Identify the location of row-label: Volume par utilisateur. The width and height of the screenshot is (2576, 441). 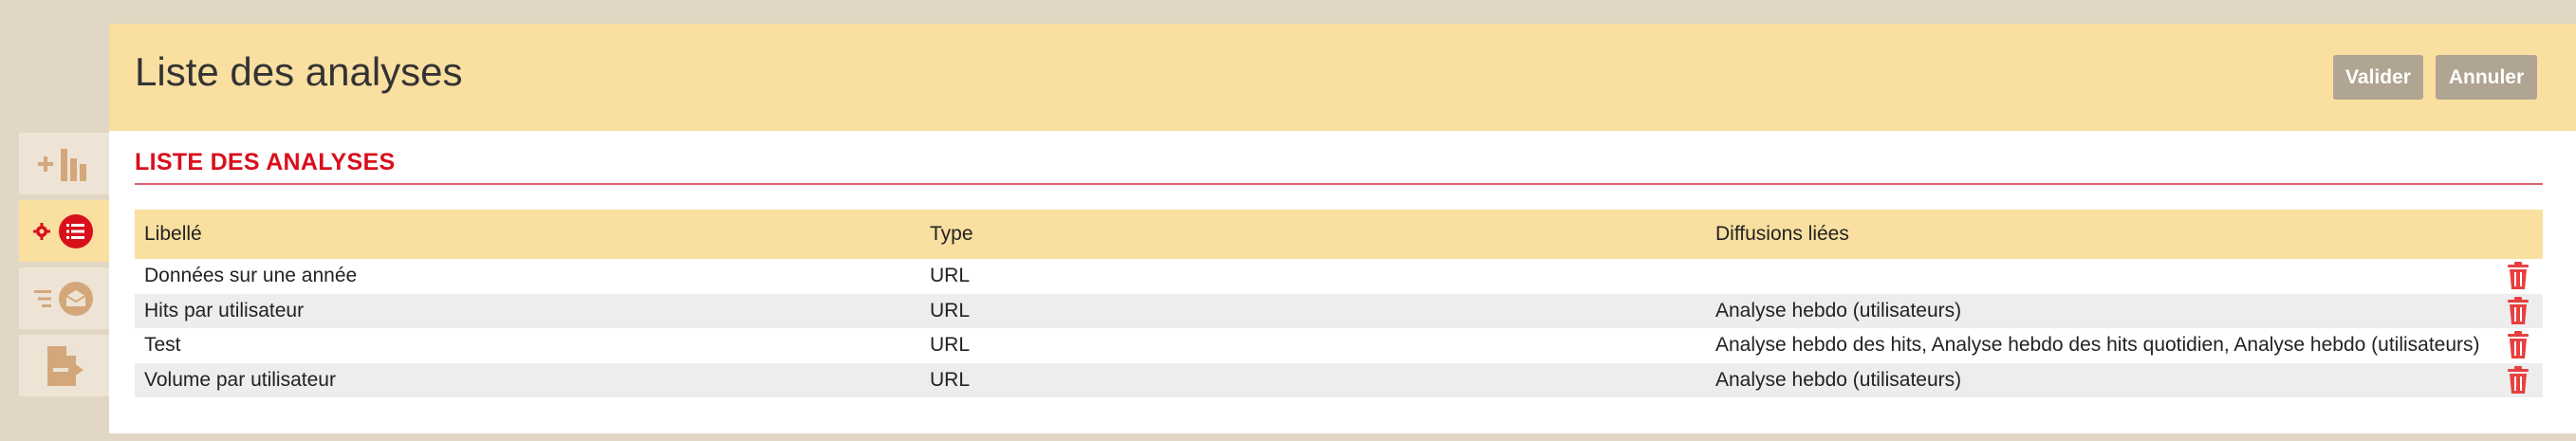
(527, 380).